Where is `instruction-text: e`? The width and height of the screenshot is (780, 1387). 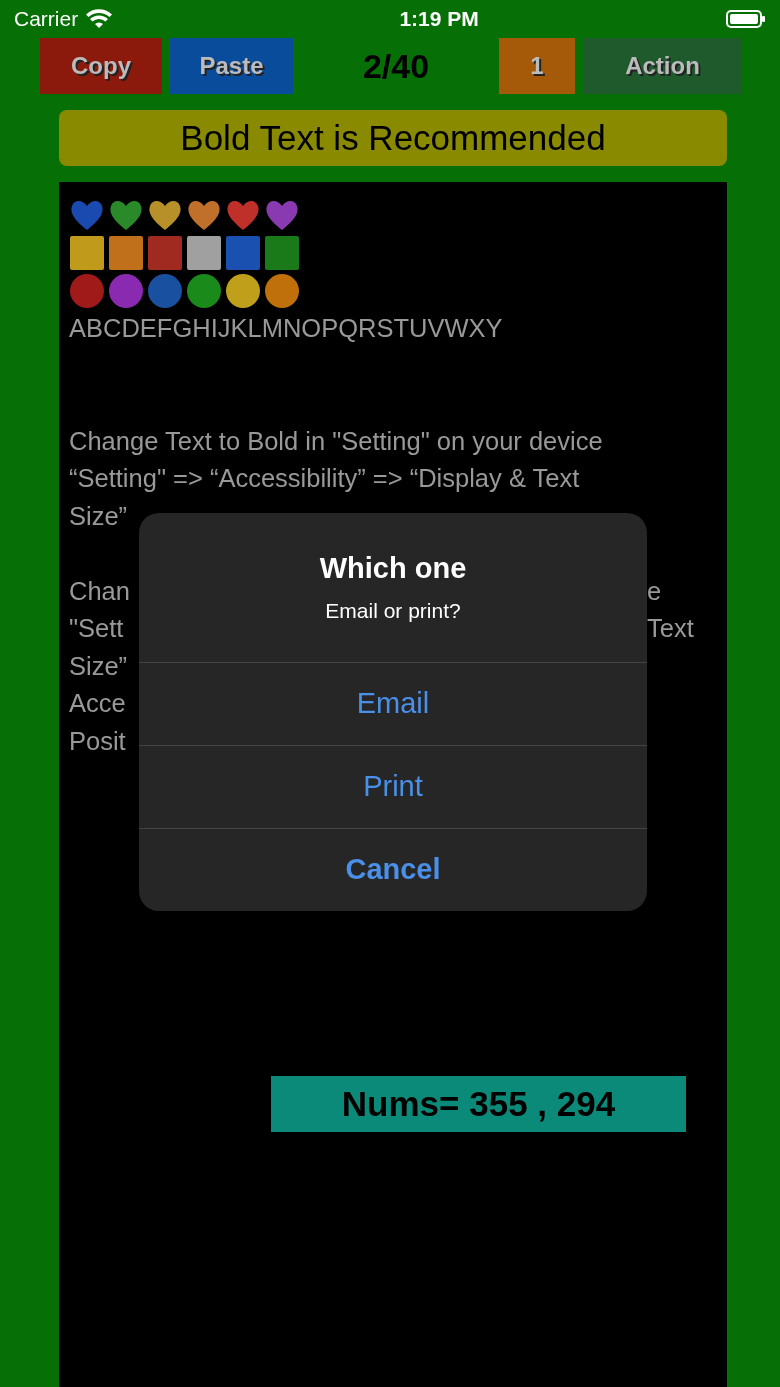
instruction-text: e is located at coordinates (654, 591).